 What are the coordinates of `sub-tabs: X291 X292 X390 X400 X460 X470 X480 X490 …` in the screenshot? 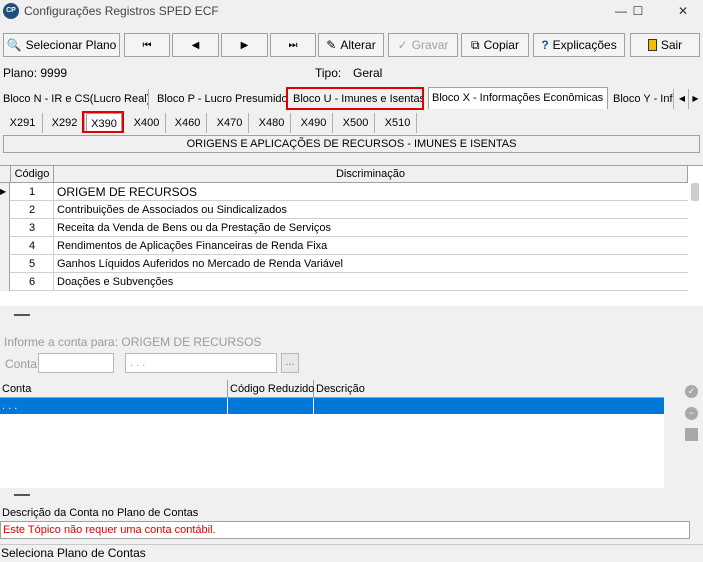 It's located at (351, 122).